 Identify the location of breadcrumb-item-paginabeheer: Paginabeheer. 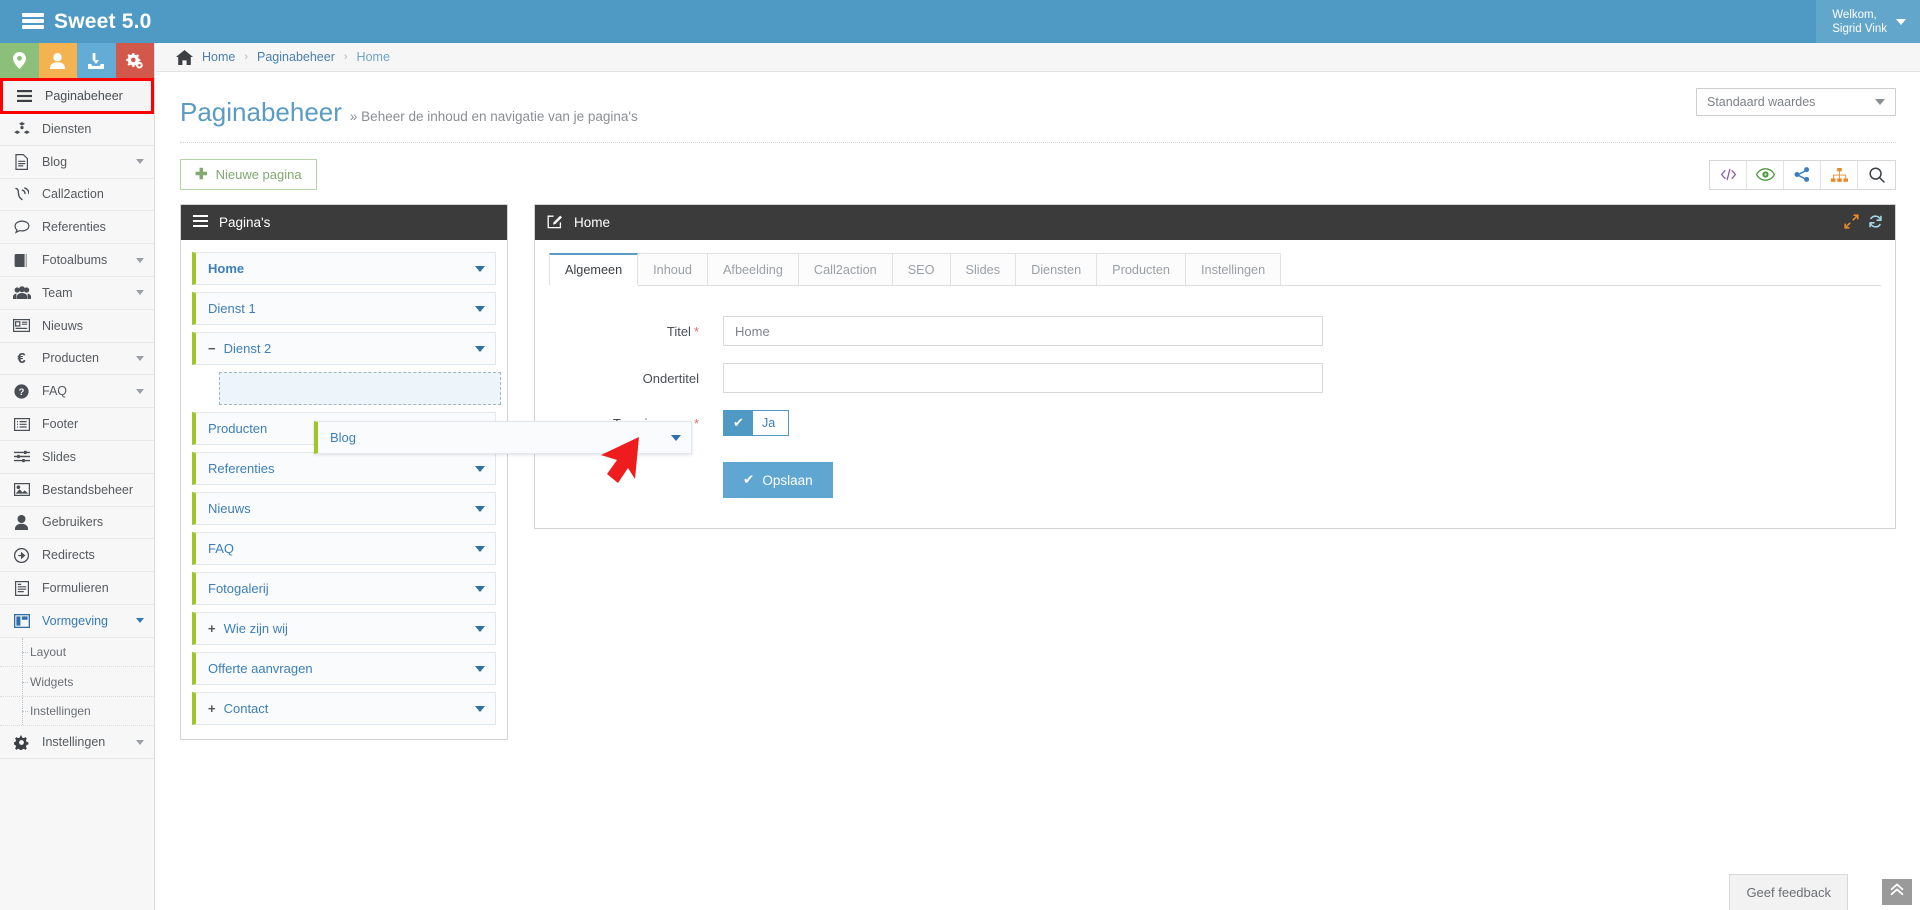
(296, 57).